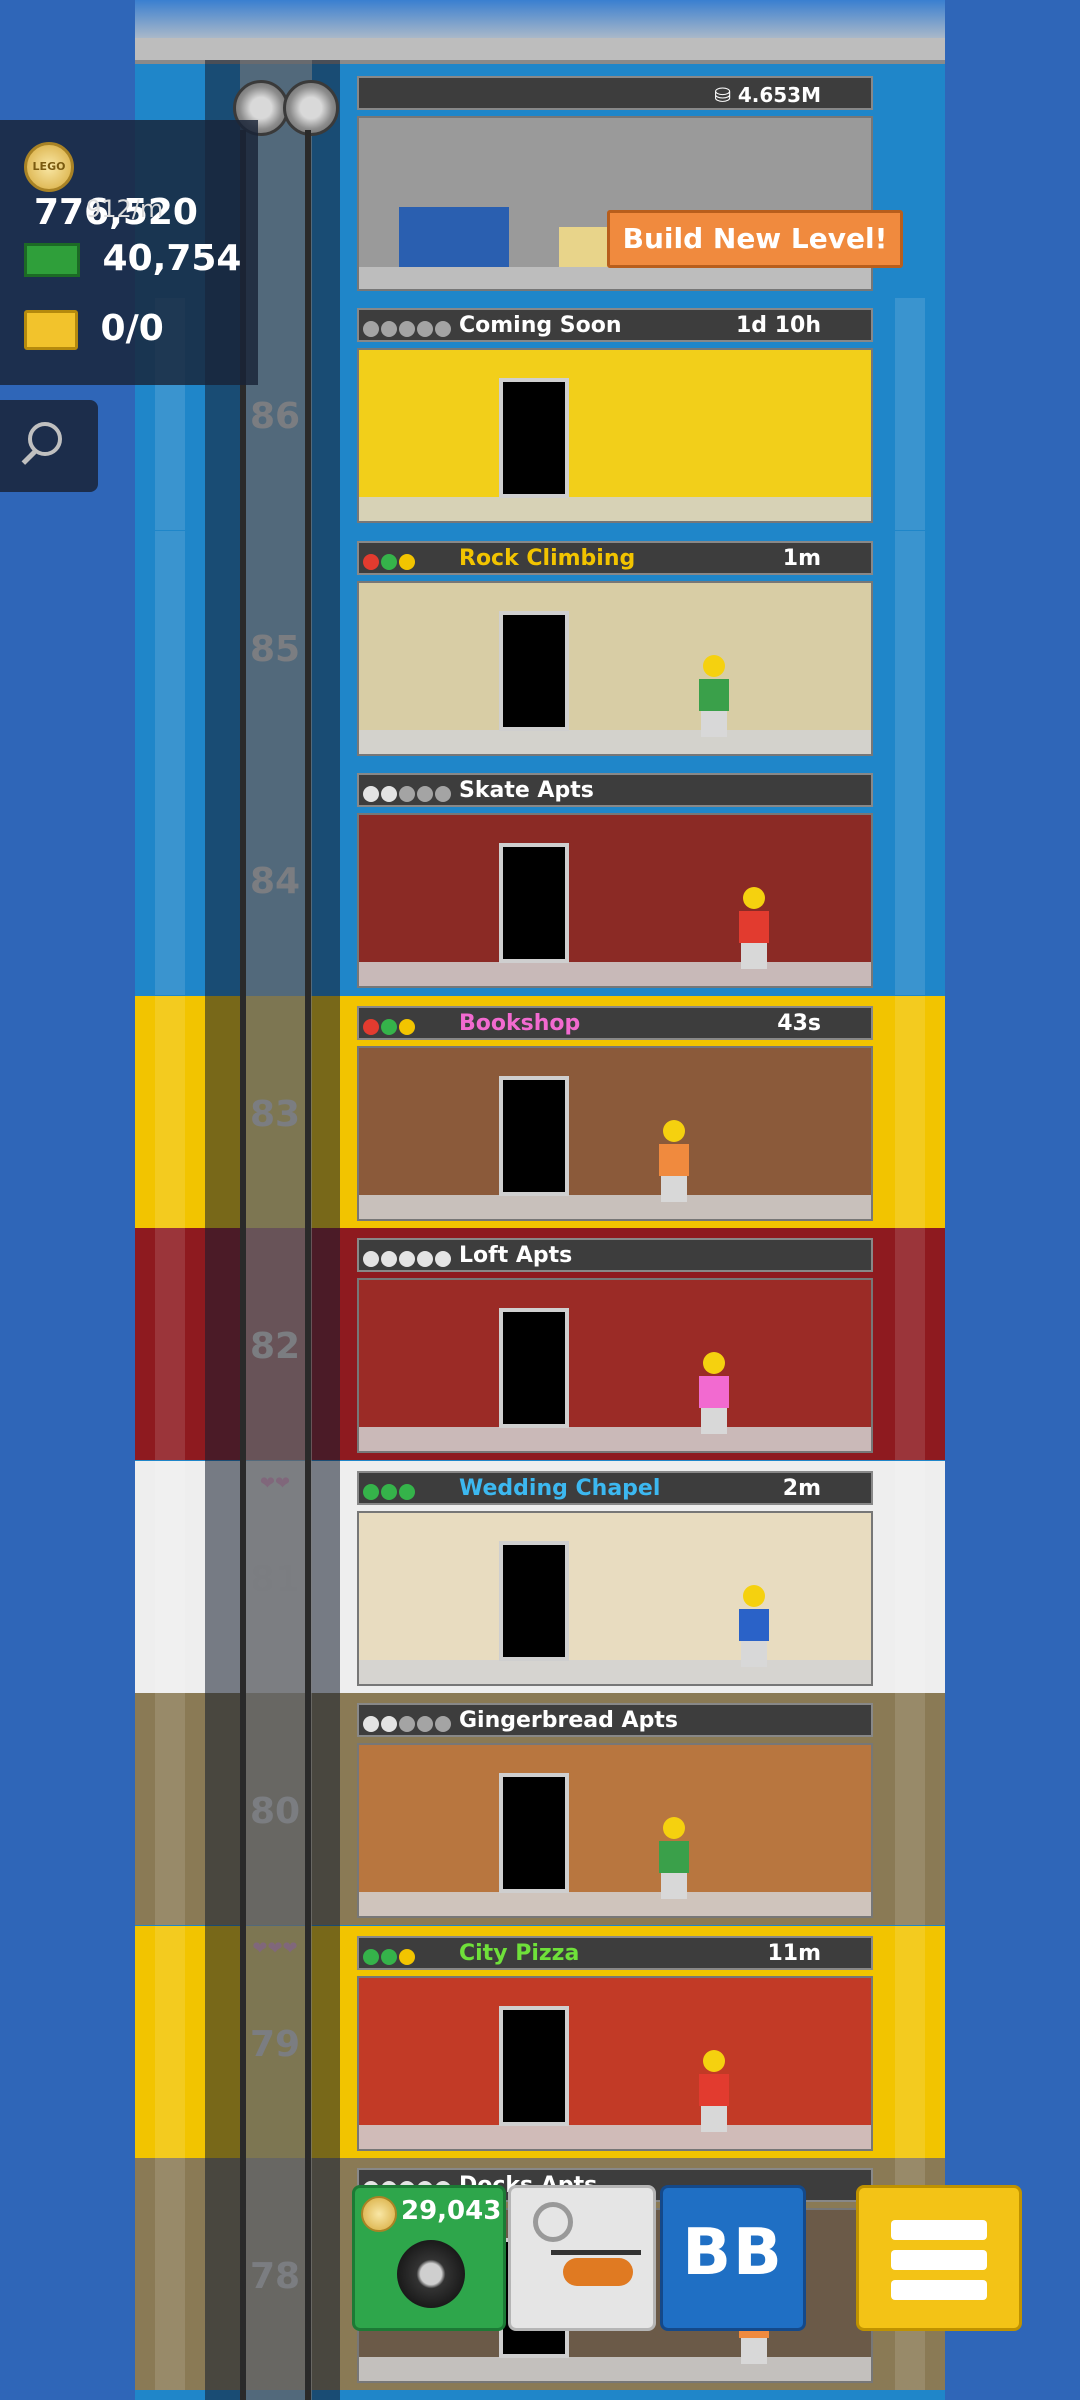  Describe the element at coordinates (801, 558) in the screenshot. I see `floor-timer: 1m` at that location.